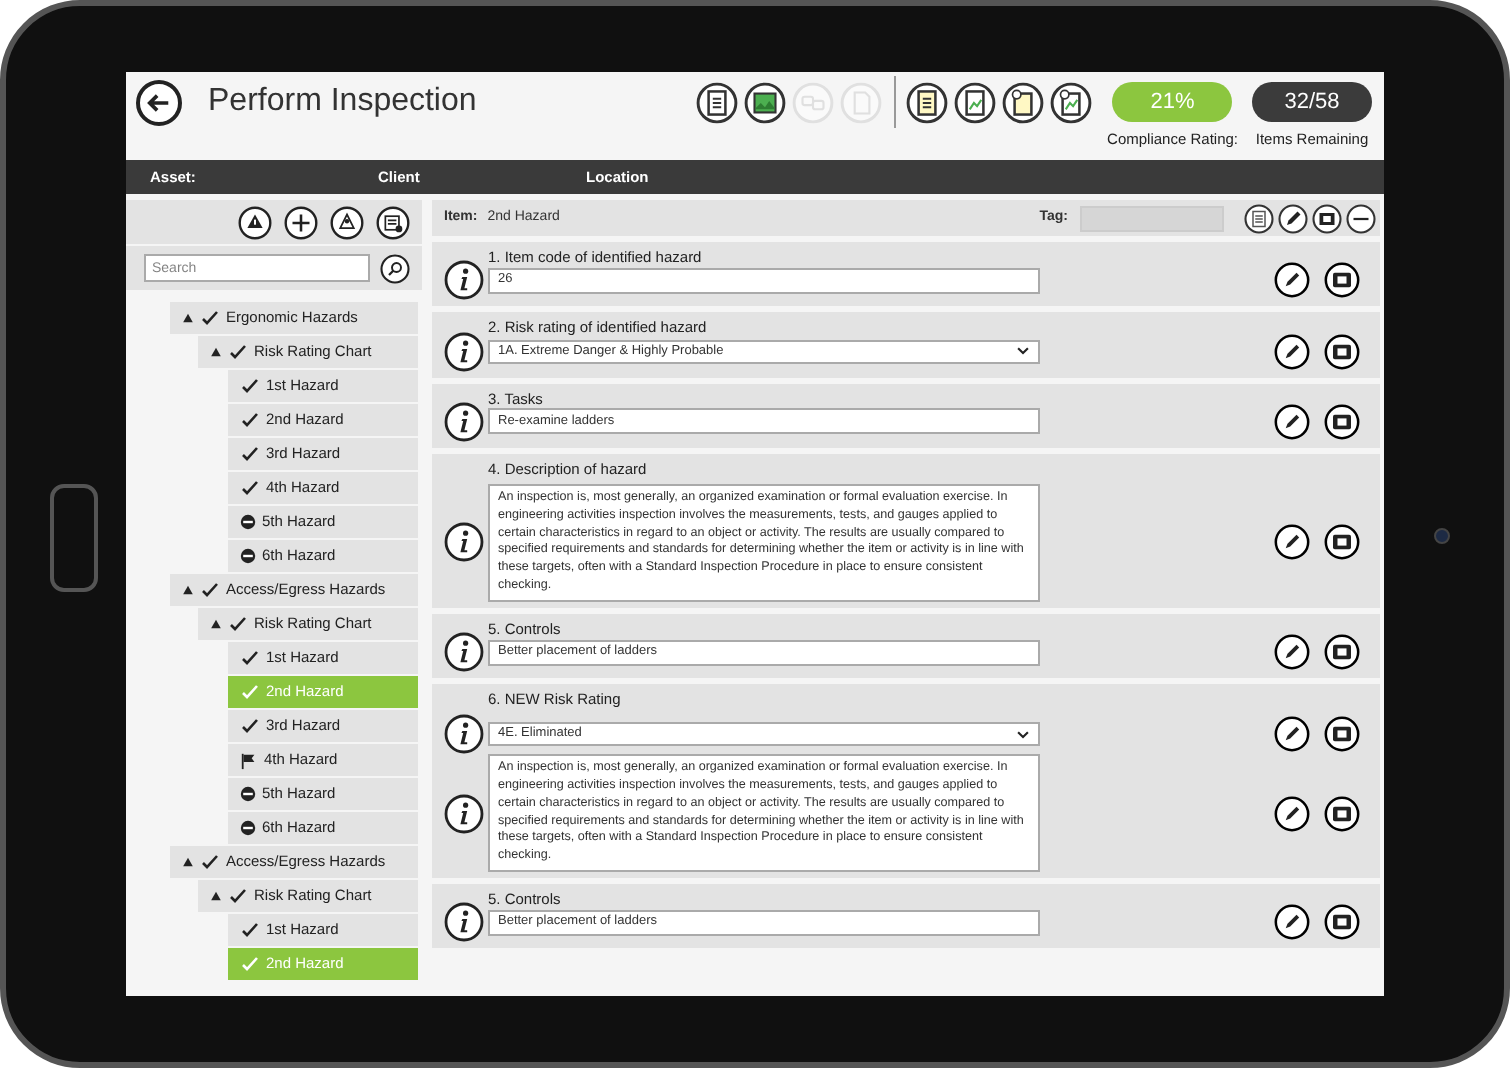 This screenshot has height=1068, width=1510. What do you see at coordinates (393, 222) in the screenshot?
I see `list-settings-button` at bounding box center [393, 222].